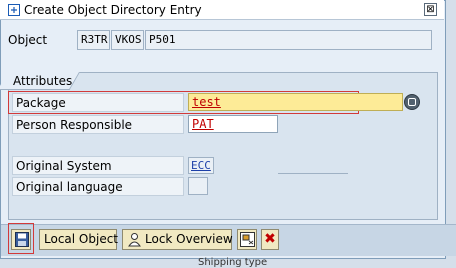 The image size is (456, 268). What do you see at coordinates (28, 40) in the screenshot?
I see `object-label: Object` at bounding box center [28, 40].